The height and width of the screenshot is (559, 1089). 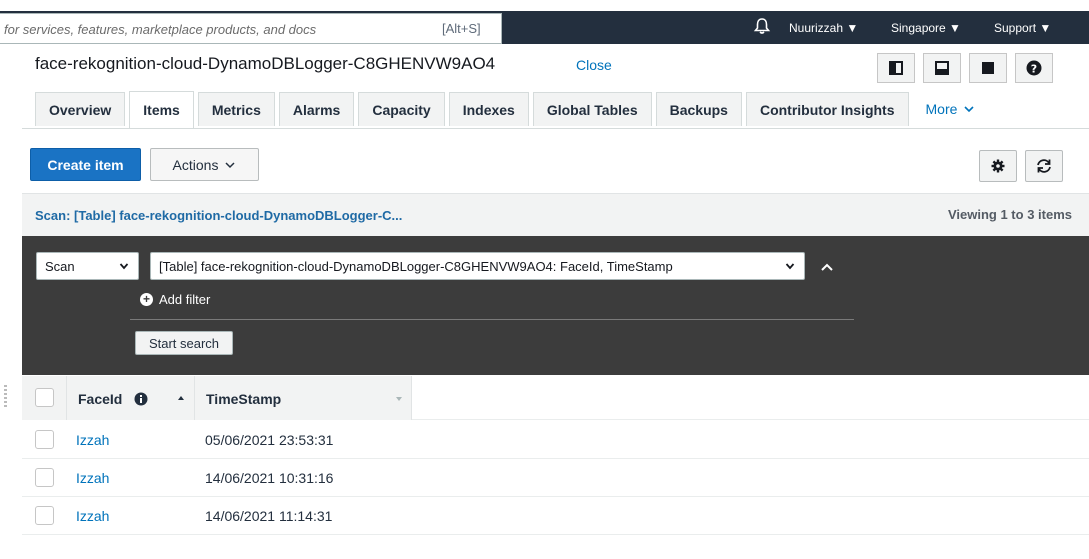 I want to click on tab-more-label: More, so click(x=941, y=109).